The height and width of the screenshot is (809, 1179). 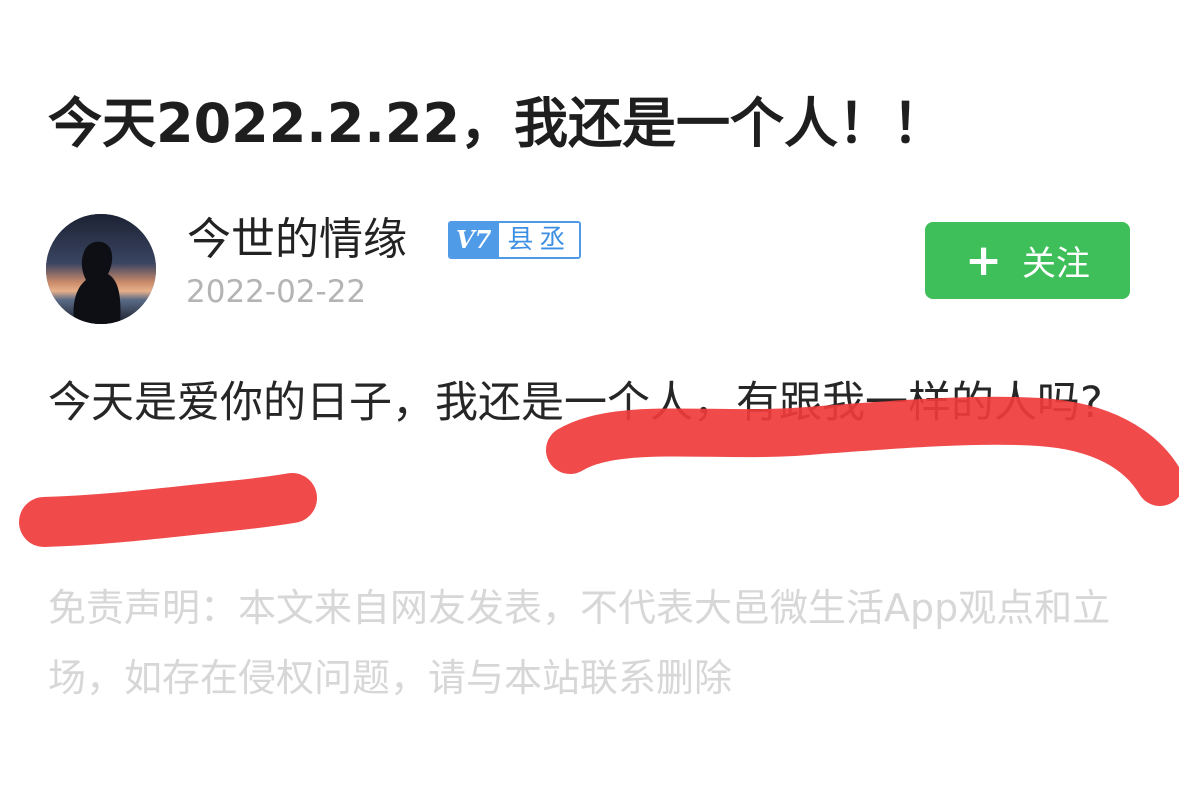 What do you see at coordinates (539, 240) in the screenshot?
I see `badge-title: 县丞` at bounding box center [539, 240].